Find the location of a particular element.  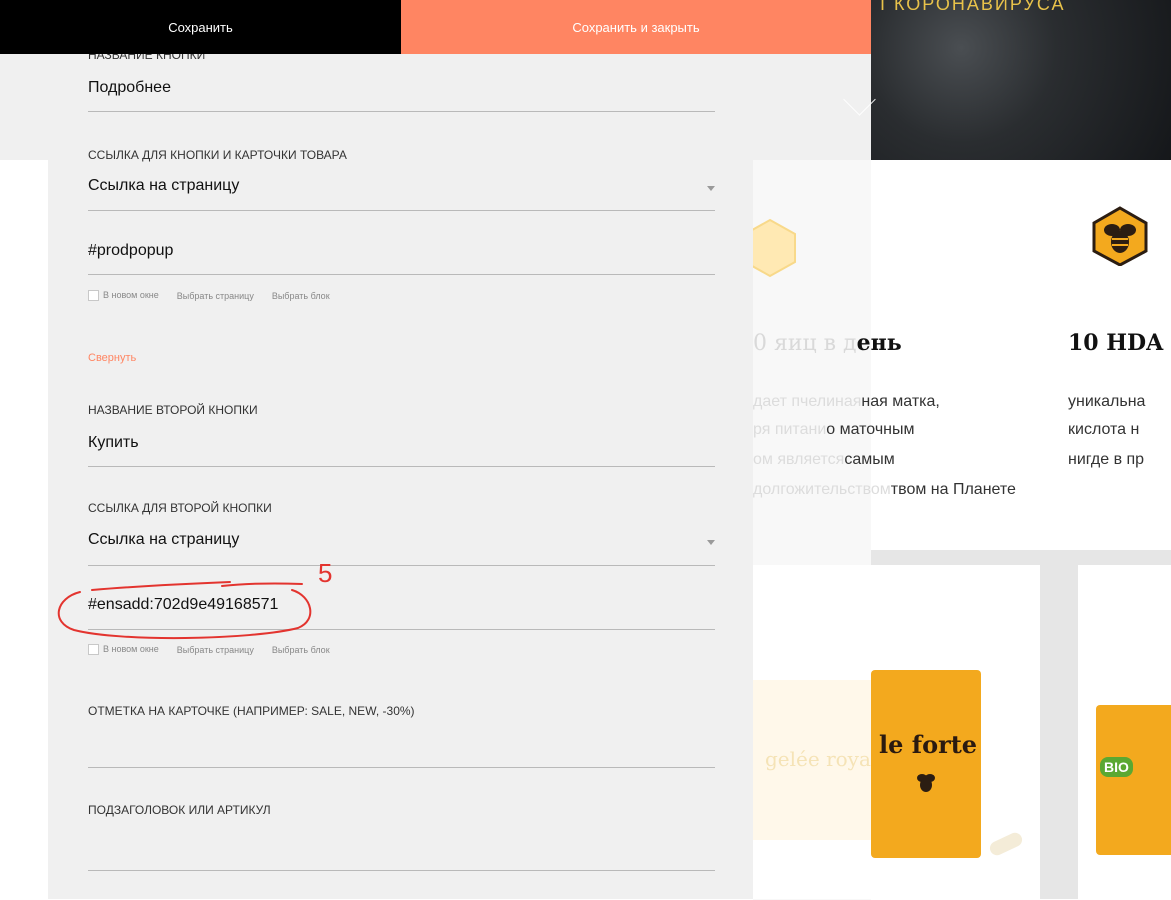

capsule-icon is located at coordinates (1006, 844).